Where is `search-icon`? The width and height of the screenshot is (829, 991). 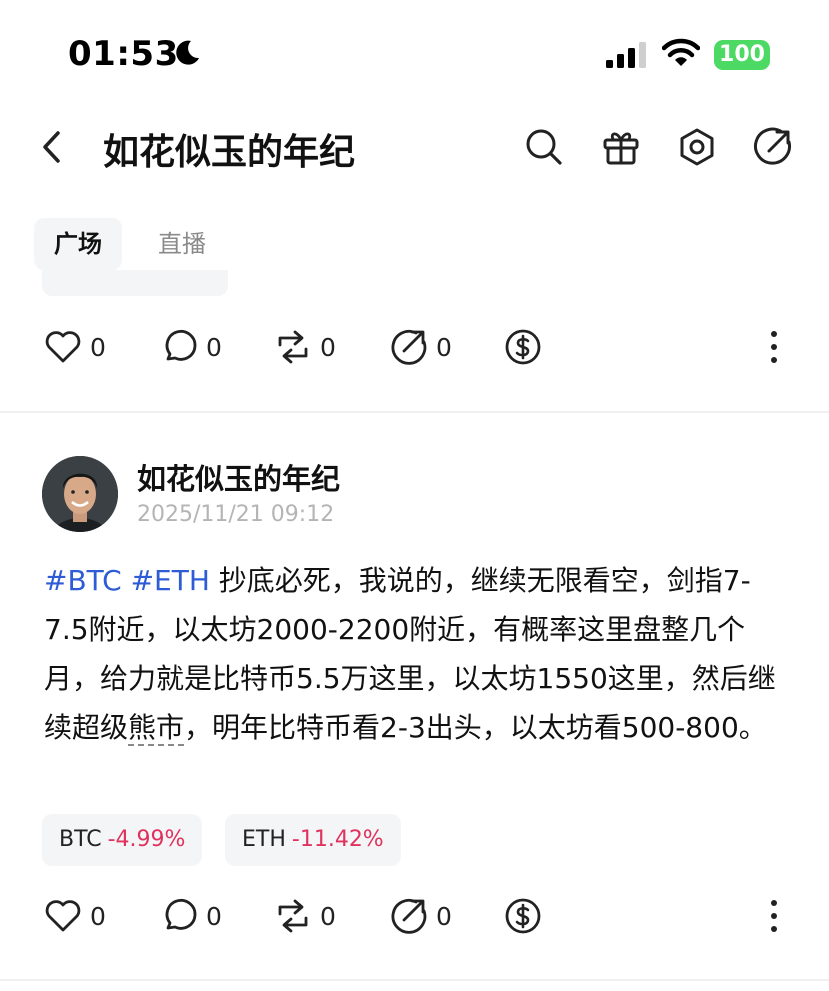 search-icon is located at coordinates (544, 147).